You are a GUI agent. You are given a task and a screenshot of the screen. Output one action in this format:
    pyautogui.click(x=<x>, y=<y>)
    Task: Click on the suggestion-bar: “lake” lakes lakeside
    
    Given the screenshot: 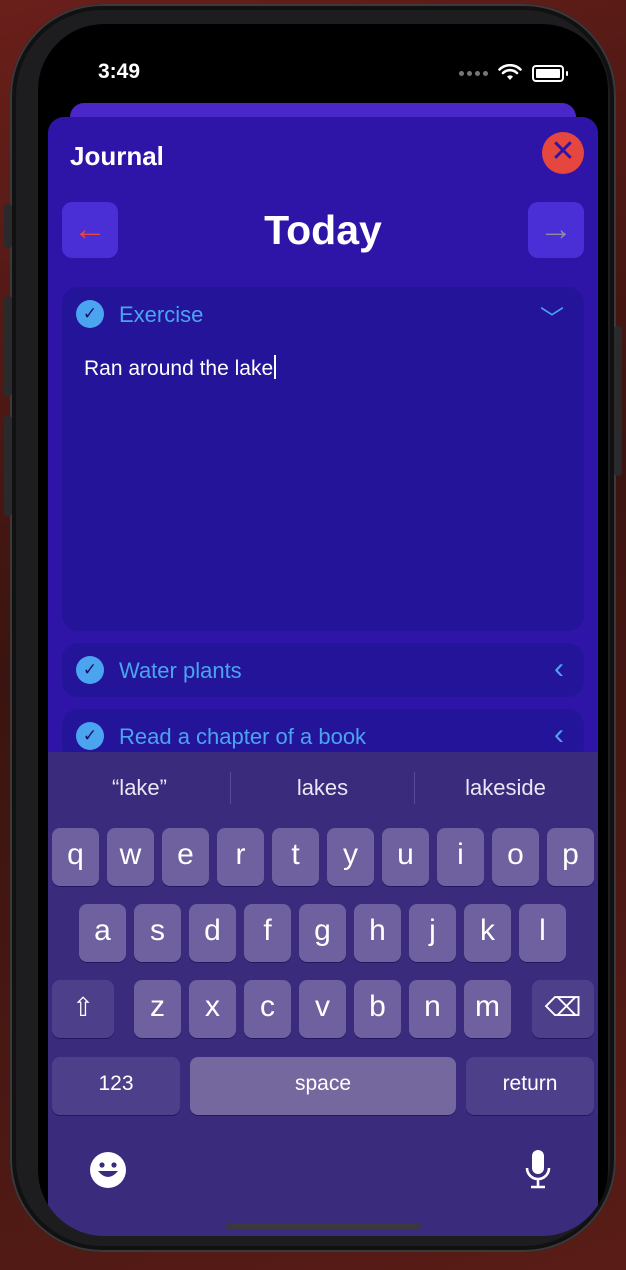 What is the action you would take?
    pyautogui.click(x=323, y=788)
    